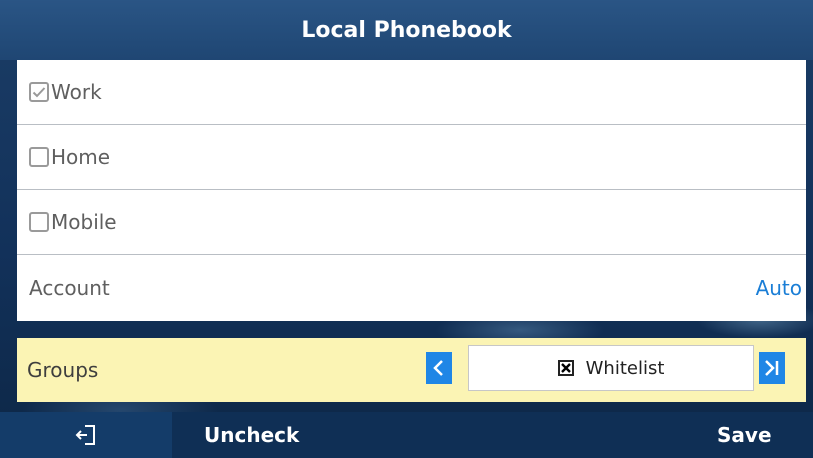  I want to click on checkmark-icon, so click(39, 92).